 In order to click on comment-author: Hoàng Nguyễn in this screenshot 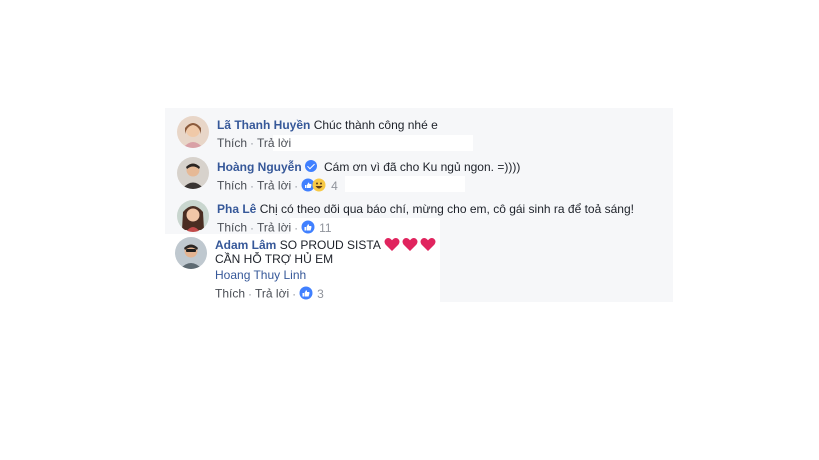, I will do `click(259, 167)`.